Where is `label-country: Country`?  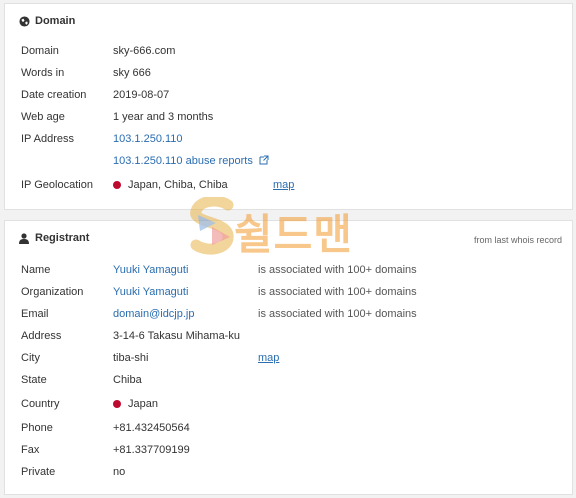 label-country: Country is located at coordinates (40, 404).